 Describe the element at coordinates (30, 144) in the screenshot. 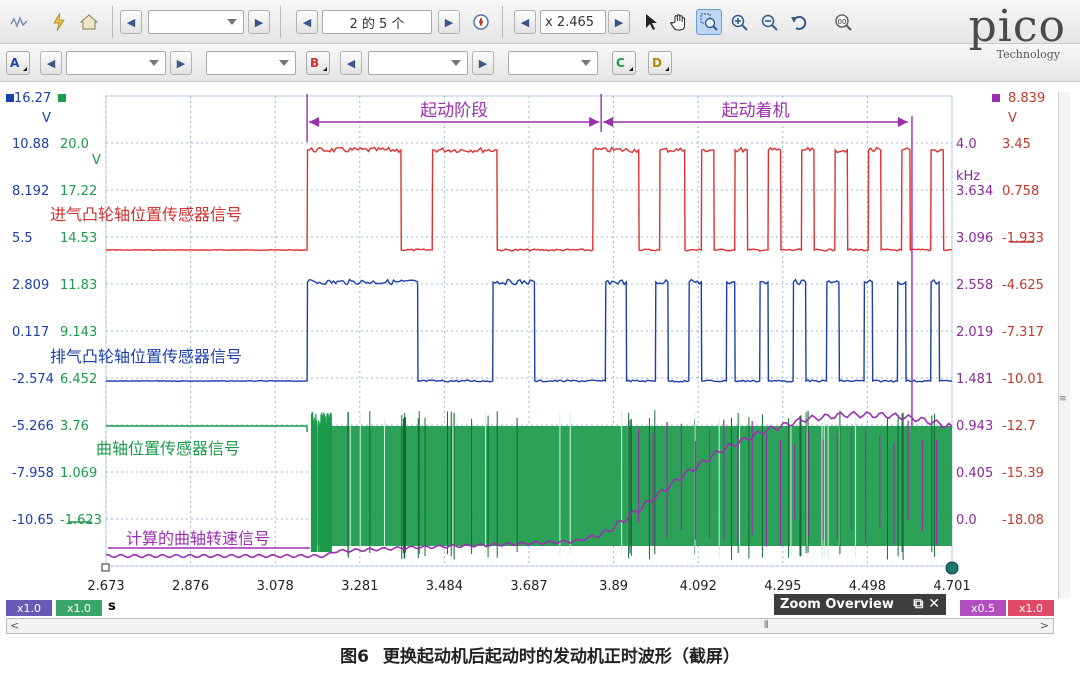

I see `blue-axis-tick: 10.88` at that location.